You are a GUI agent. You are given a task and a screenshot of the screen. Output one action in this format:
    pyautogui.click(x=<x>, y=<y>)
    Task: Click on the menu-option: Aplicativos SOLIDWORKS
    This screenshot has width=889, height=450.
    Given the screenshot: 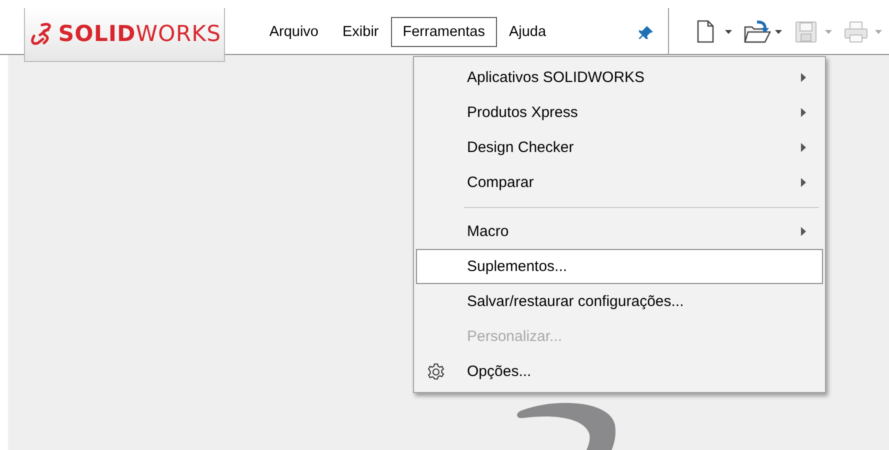 What is the action you would take?
    pyautogui.click(x=619, y=77)
    